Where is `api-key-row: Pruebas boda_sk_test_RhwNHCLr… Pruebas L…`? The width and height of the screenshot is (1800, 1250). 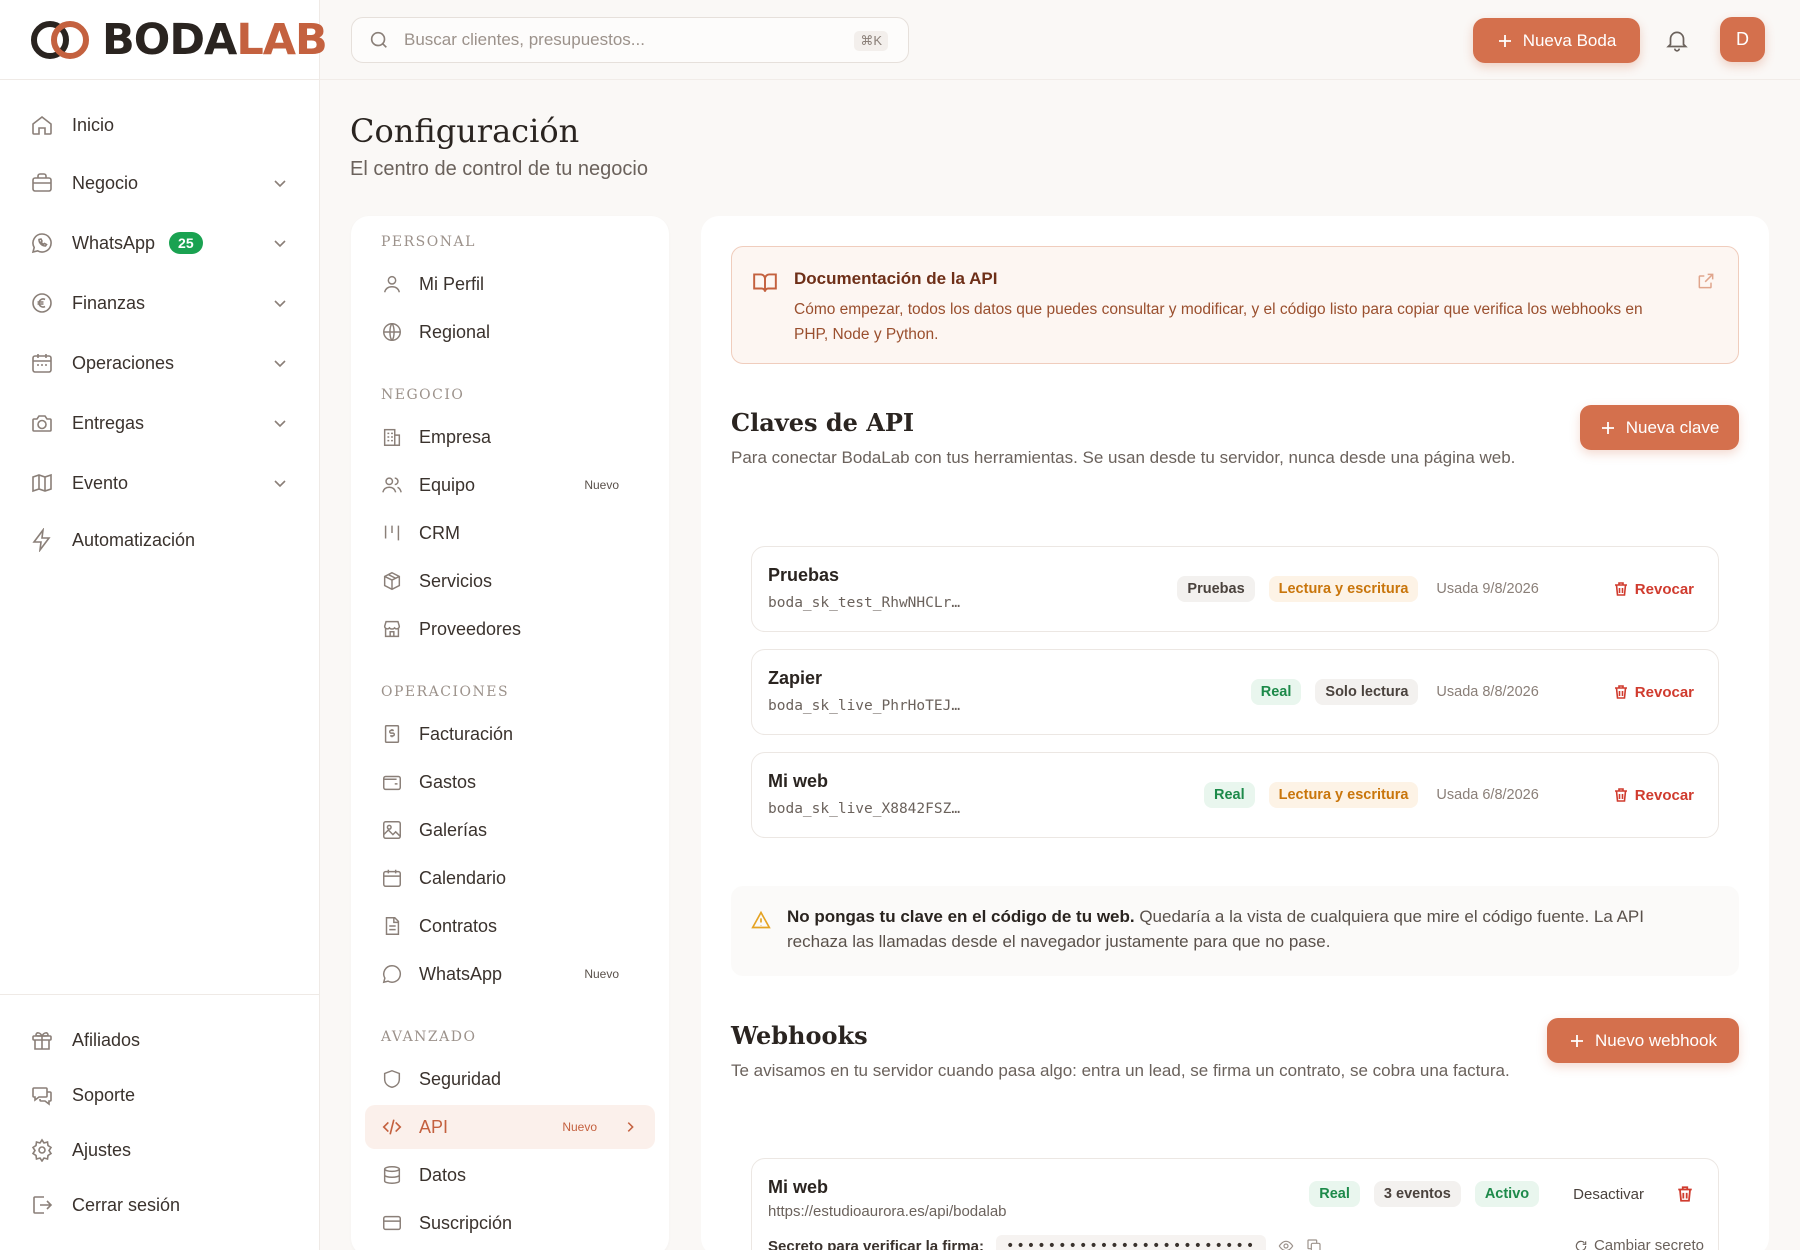
api-key-row: Pruebas boda_sk_test_RhwNHCLr… Pruebas L… is located at coordinates (1235, 589).